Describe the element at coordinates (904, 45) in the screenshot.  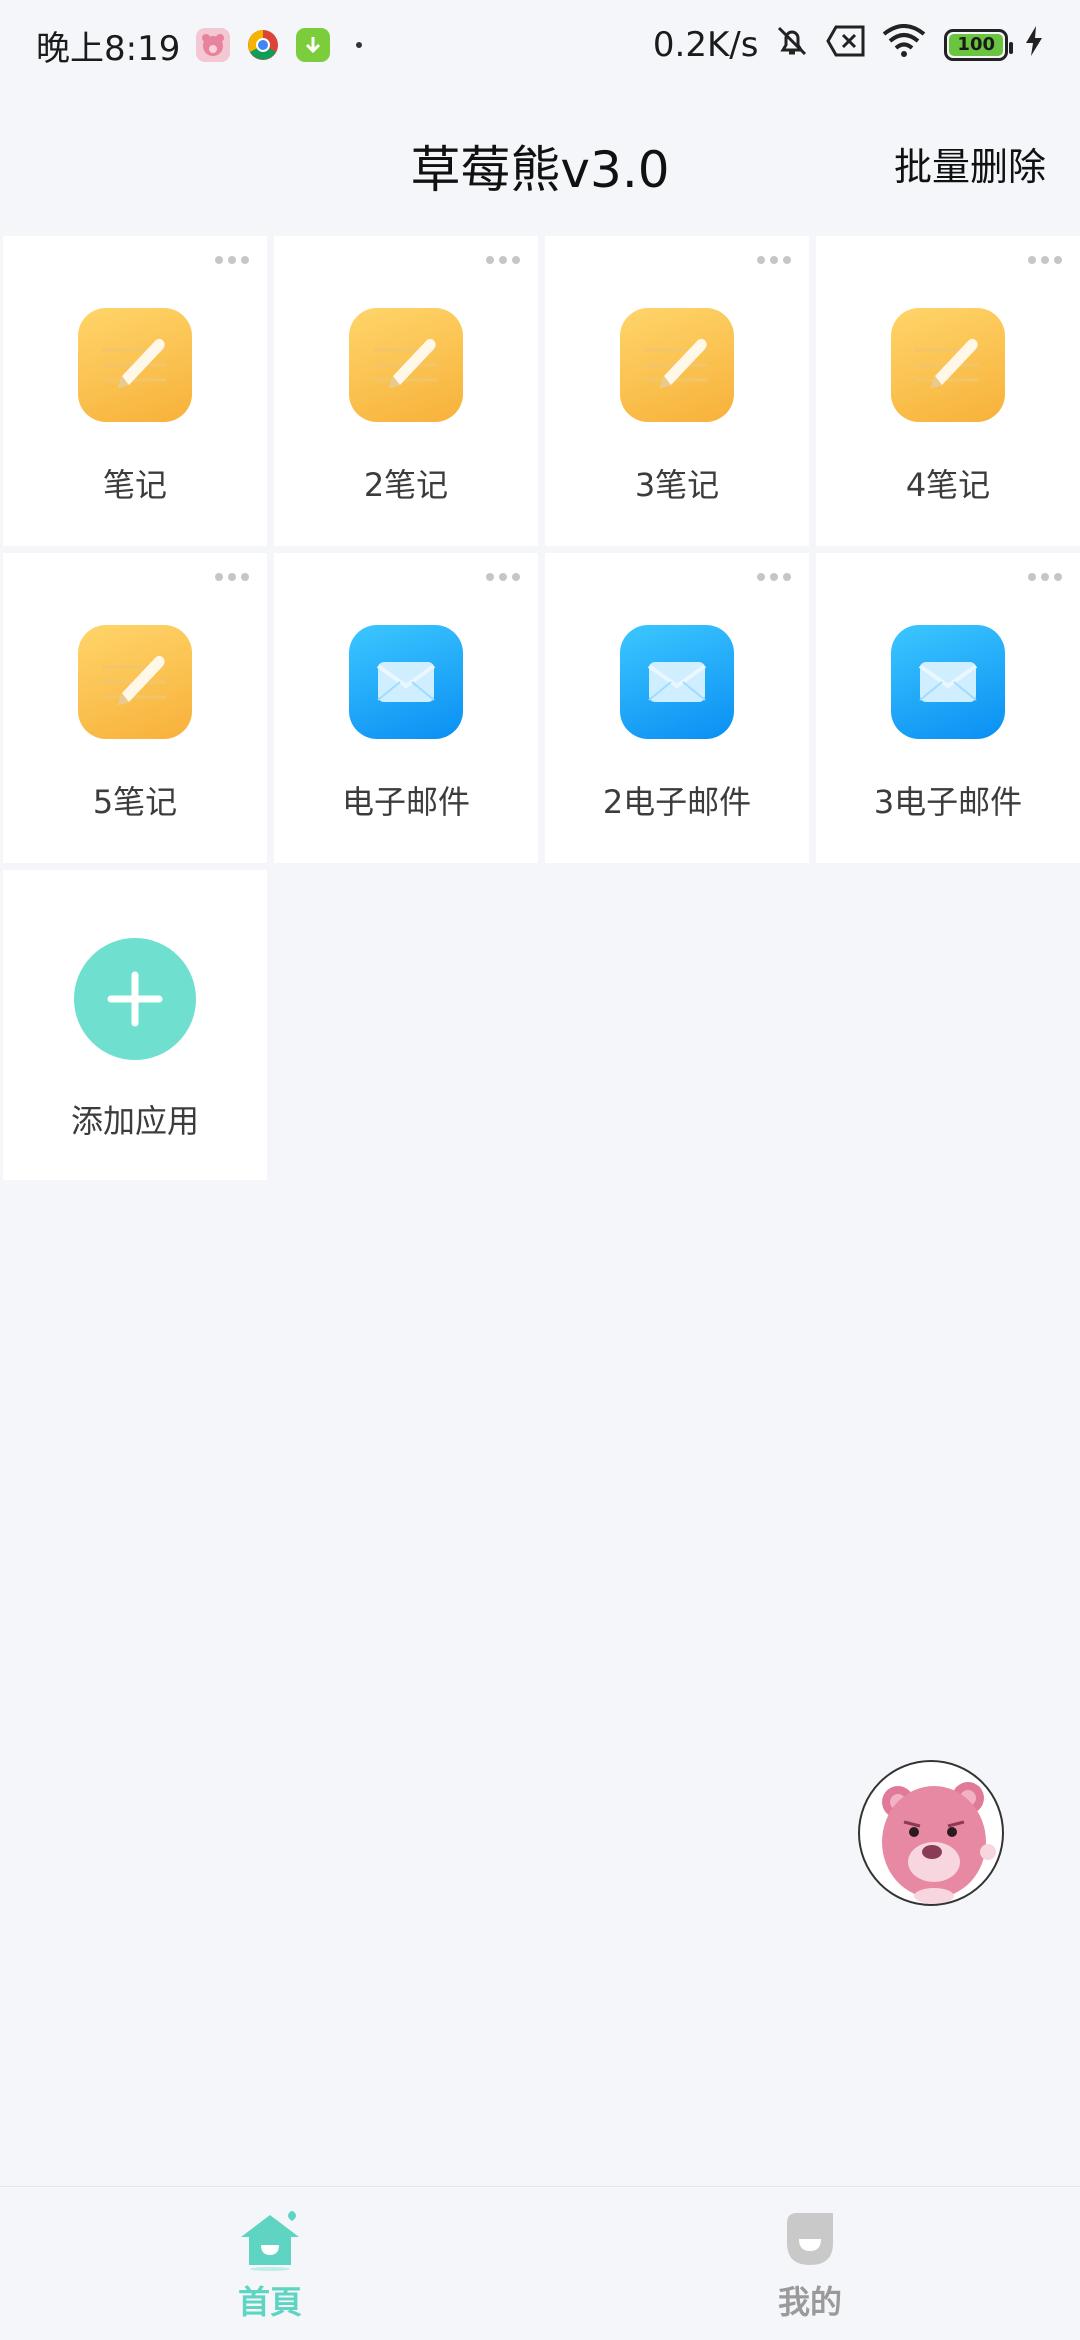
I see `wifi-icon` at that location.